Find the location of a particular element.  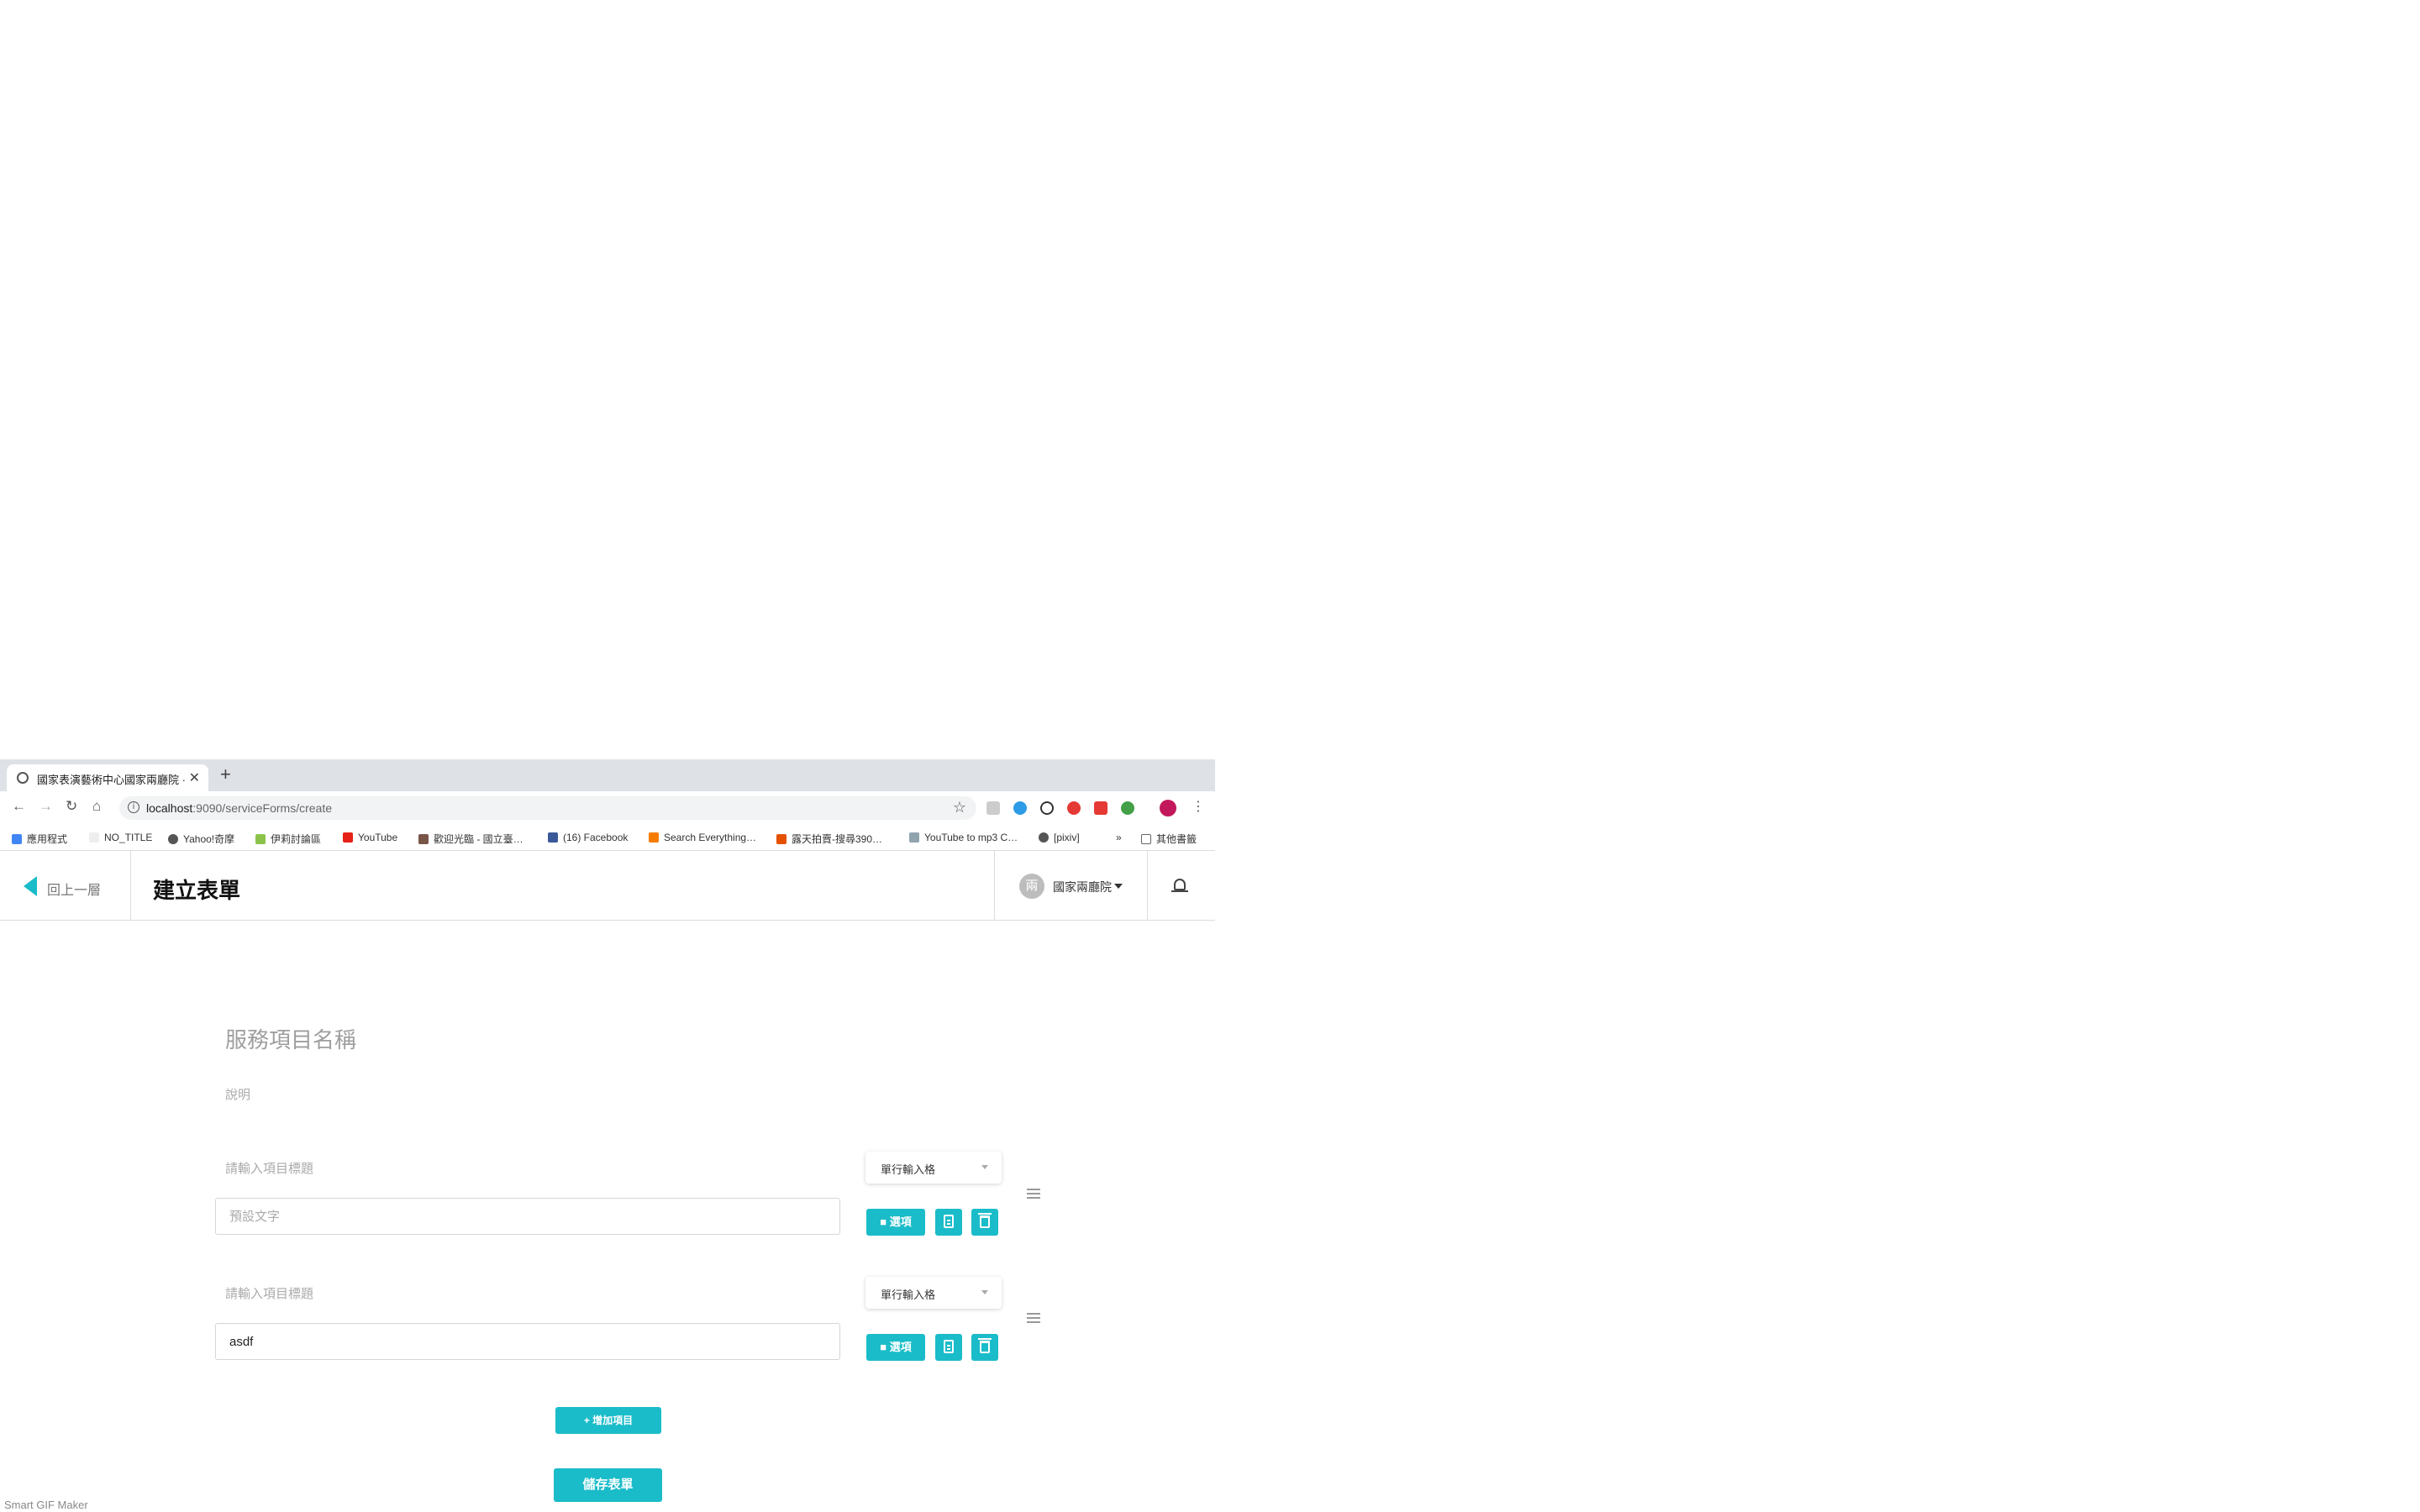

new-tab-button: + is located at coordinates (225, 774).